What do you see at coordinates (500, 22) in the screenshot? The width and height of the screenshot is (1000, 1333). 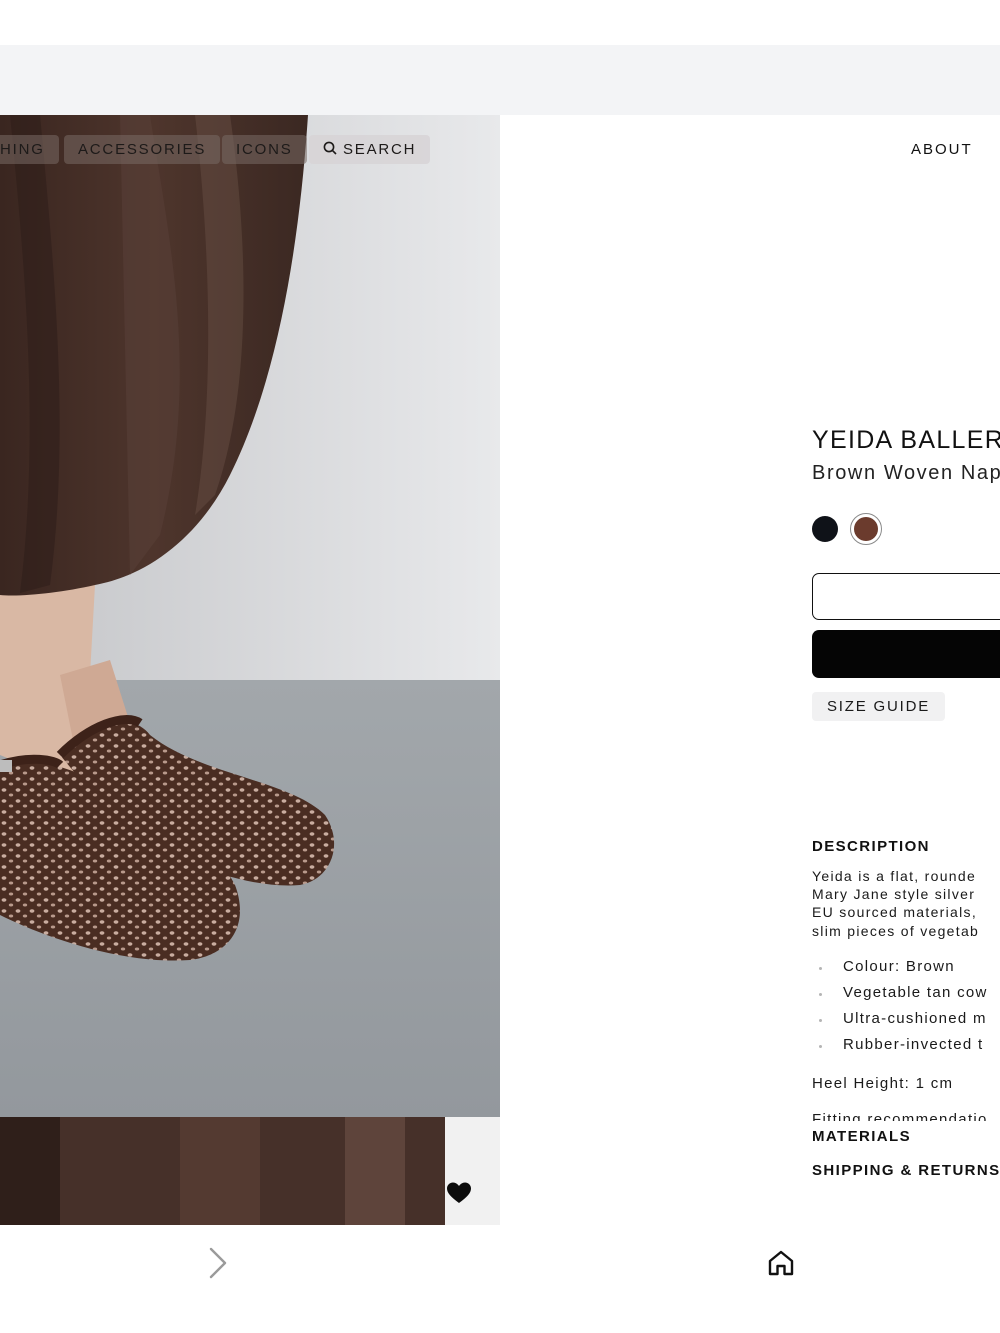 I see `status-bar` at bounding box center [500, 22].